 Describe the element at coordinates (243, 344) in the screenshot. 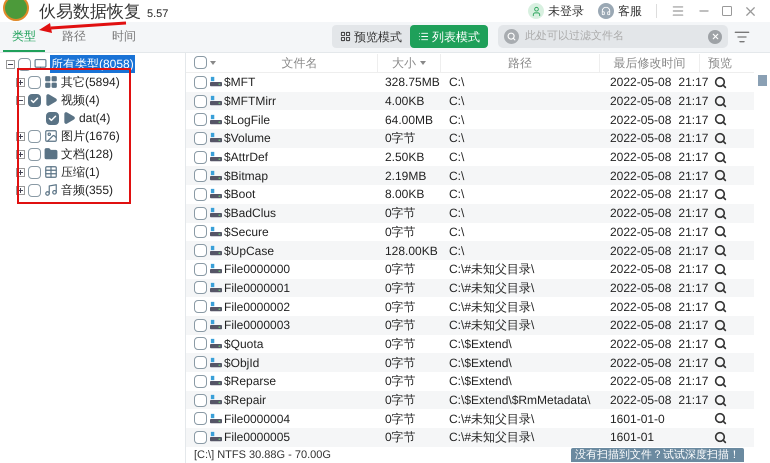

I see `file-name-cell-text: $Quota` at that location.